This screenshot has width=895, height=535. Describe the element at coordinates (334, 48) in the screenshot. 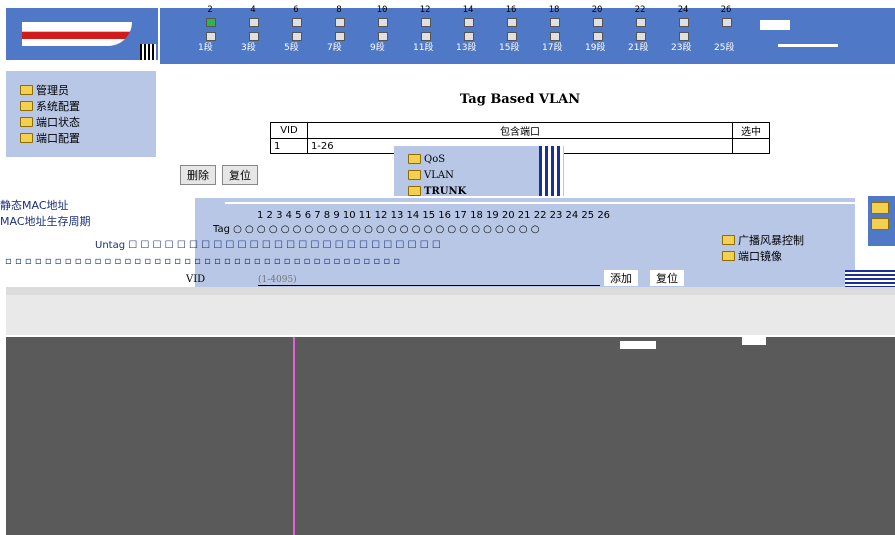

I see `port-group-label: 7段` at that location.